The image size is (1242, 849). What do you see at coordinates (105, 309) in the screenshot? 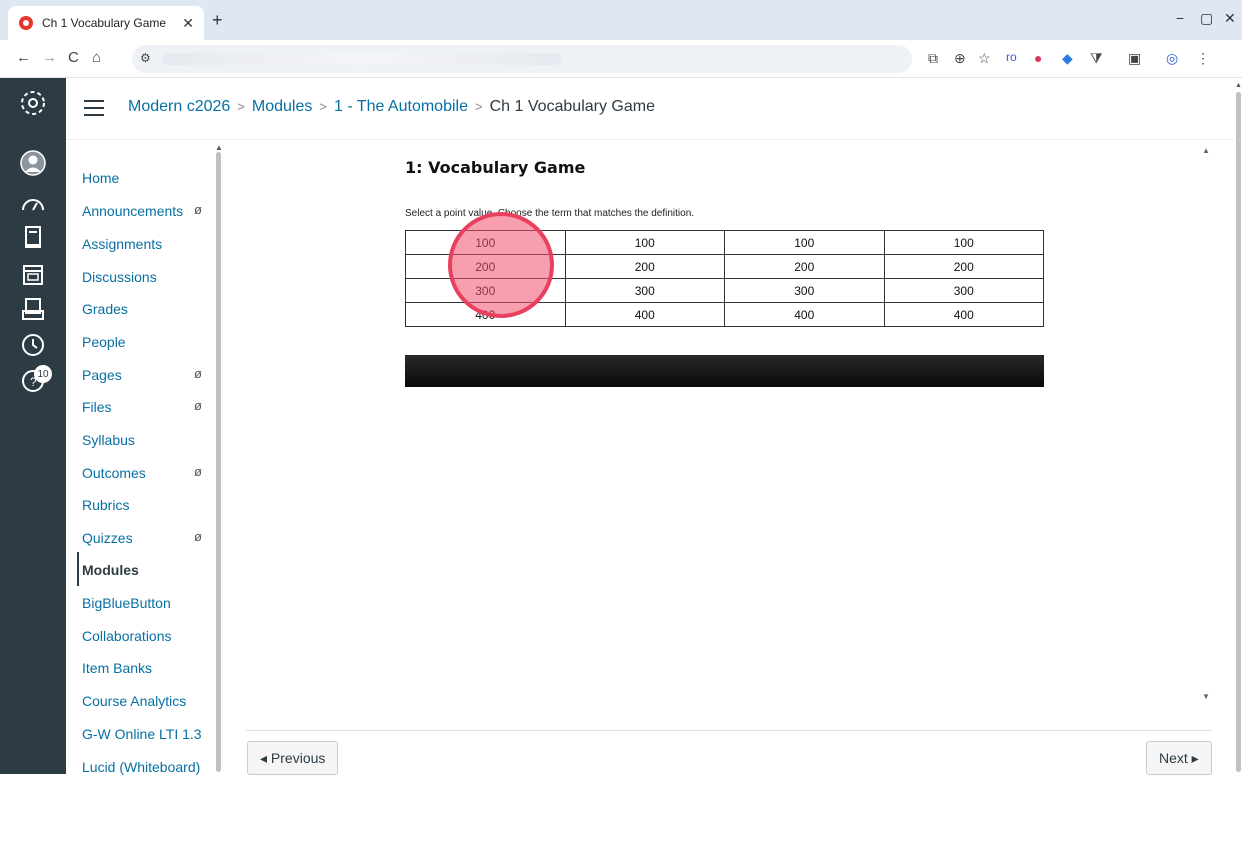
I see `course-nav-grades: Grades` at bounding box center [105, 309].